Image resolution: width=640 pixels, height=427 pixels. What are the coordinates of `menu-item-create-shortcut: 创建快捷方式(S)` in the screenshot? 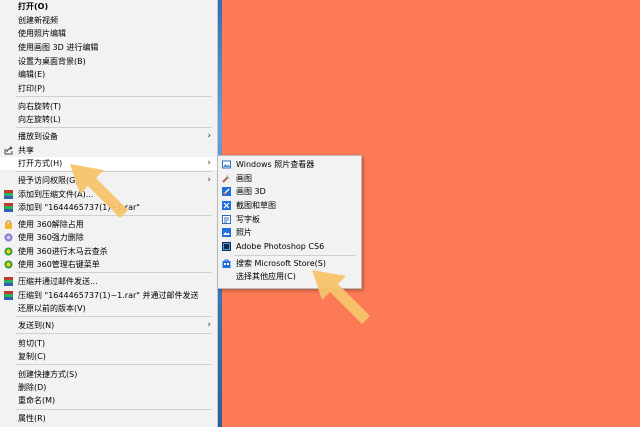 It's located at (108, 374).